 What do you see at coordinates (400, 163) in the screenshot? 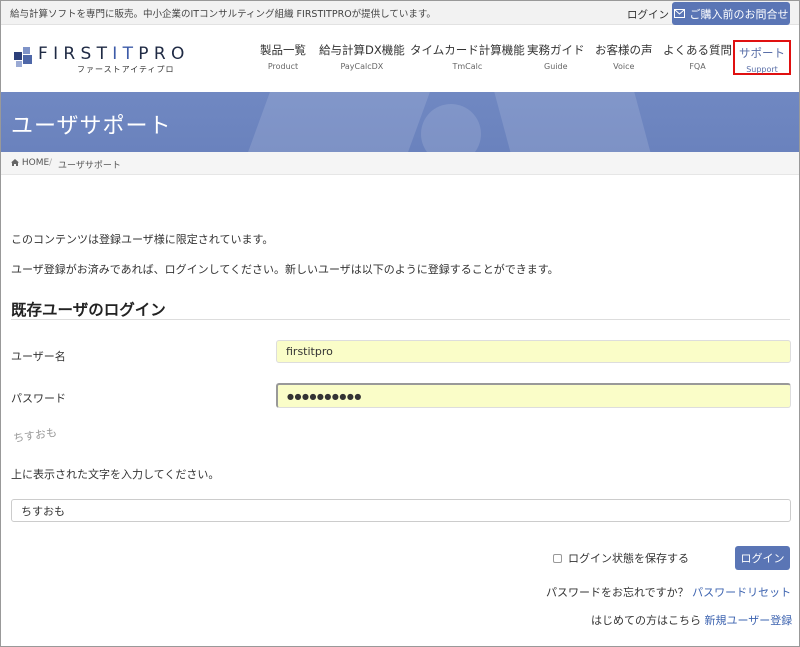
I see `breadcrumb: HOME / ユーザサポート` at bounding box center [400, 163].